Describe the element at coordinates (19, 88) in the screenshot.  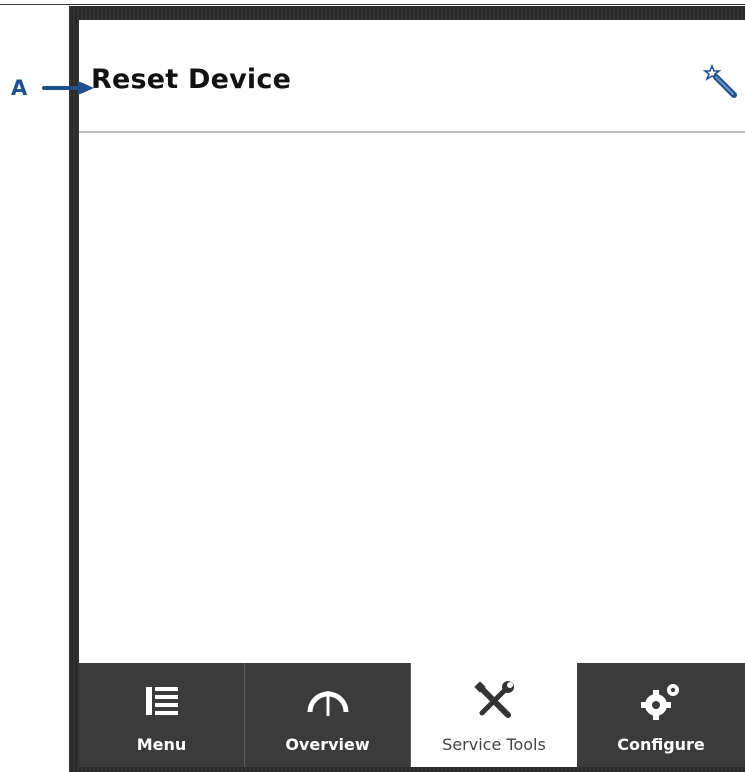
I see `callout-label: A` at that location.